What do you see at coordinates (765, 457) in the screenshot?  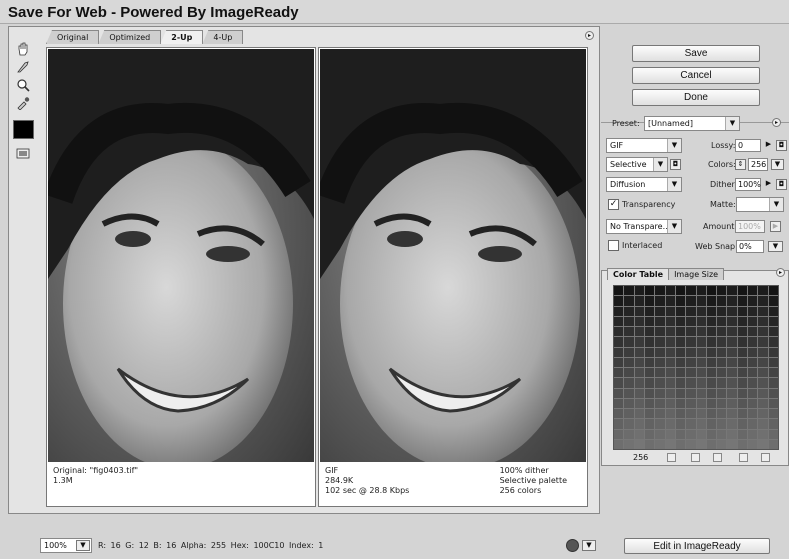 I see `trash-icon` at bounding box center [765, 457].